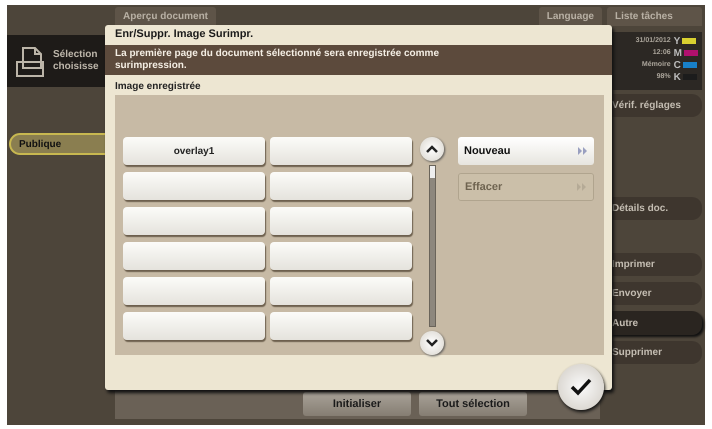 The height and width of the screenshot is (429, 712). Describe the element at coordinates (158, 87) in the screenshot. I see `section-label: Image enregistrée` at that location.